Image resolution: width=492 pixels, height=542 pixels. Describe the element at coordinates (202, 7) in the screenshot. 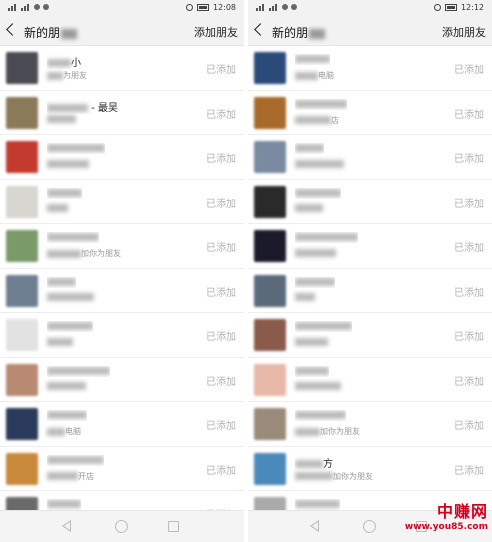

I see `battery-icon` at that location.